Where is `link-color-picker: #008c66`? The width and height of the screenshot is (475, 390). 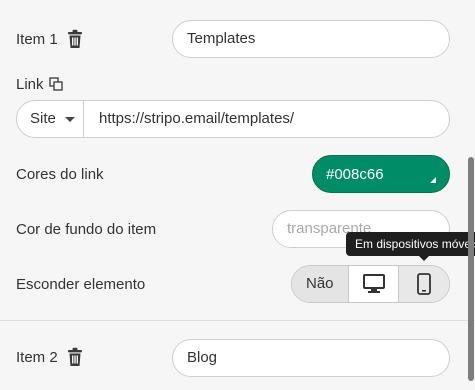 link-color-picker: #008c66 is located at coordinates (381, 174).